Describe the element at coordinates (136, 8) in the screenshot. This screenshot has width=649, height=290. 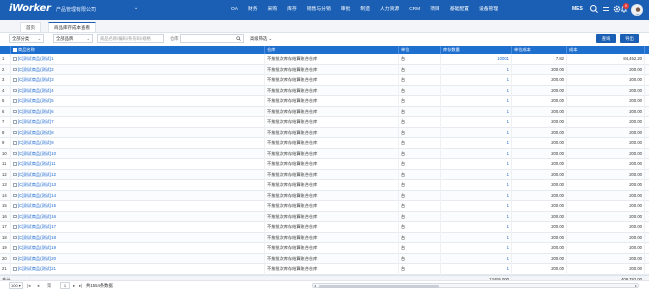
I see `chevron-down-icon: ⌄` at that location.